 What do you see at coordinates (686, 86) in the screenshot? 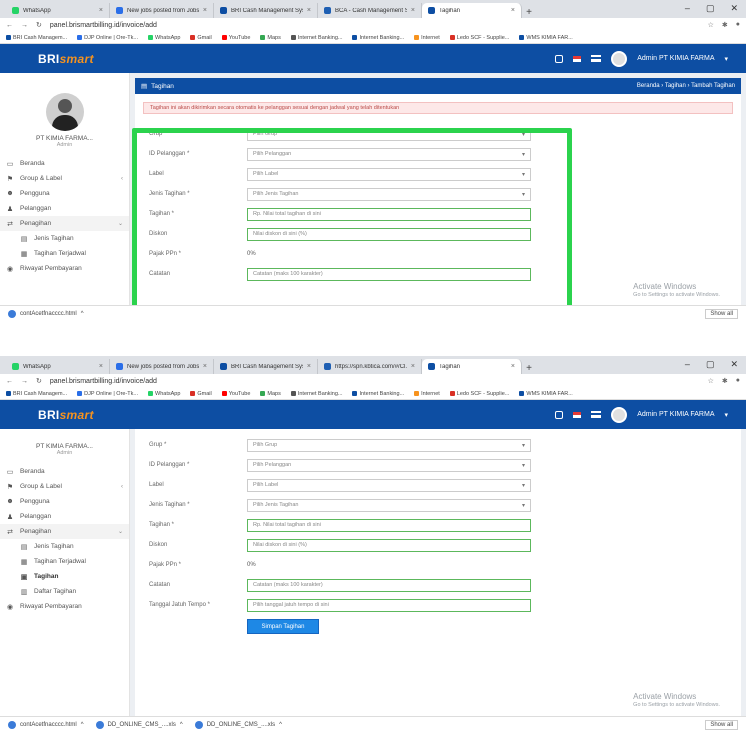
I see `breadcrumb: Beranda › Tagihan › Tambah Tagihan` at bounding box center [686, 86].